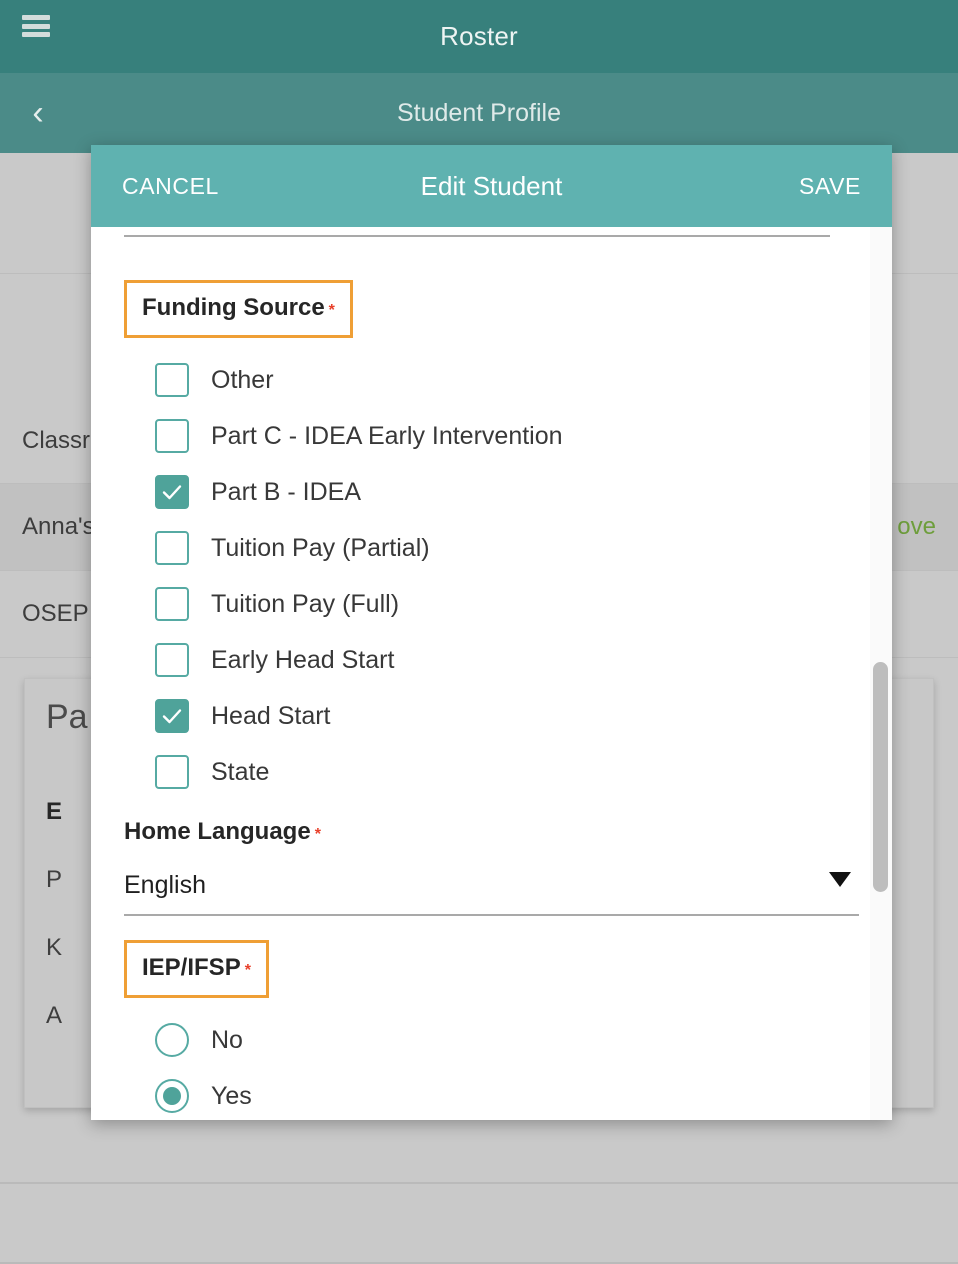 This screenshot has height=1264, width=958. I want to click on checkbox-row-early-head-start: Early Head Start, so click(491, 660).